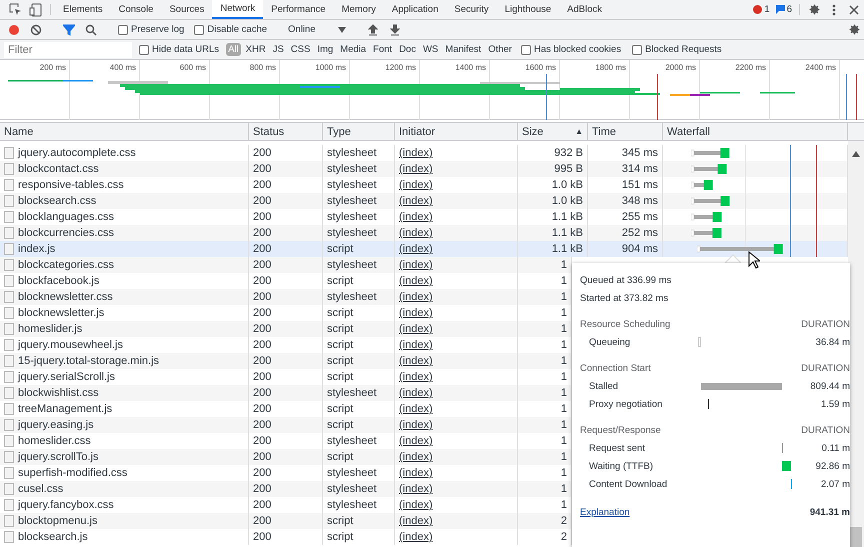 The width and height of the screenshot is (864, 547). What do you see at coordinates (500, 49) in the screenshot?
I see `type-filter: Other` at bounding box center [500, 49].